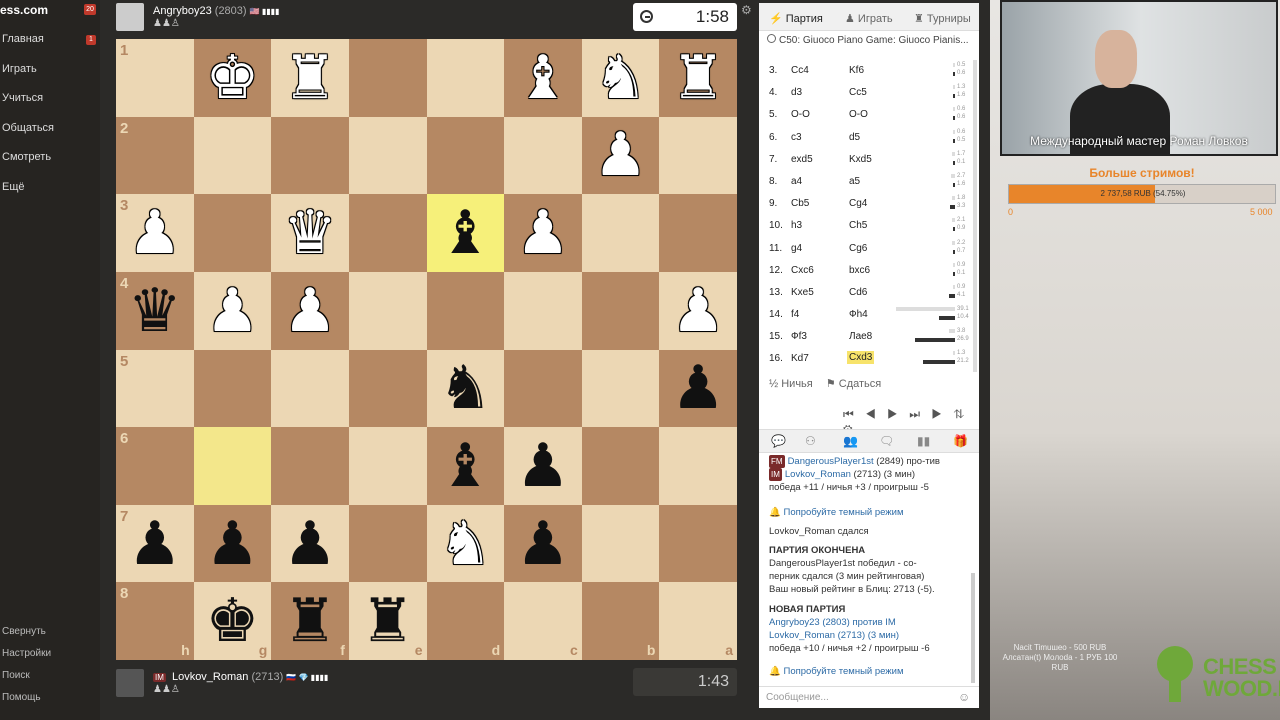 The image size is (1280, 720). Describe the element at coordinates (802, 292) in the screenshot. I see `white-move: Kxe5` at that location.